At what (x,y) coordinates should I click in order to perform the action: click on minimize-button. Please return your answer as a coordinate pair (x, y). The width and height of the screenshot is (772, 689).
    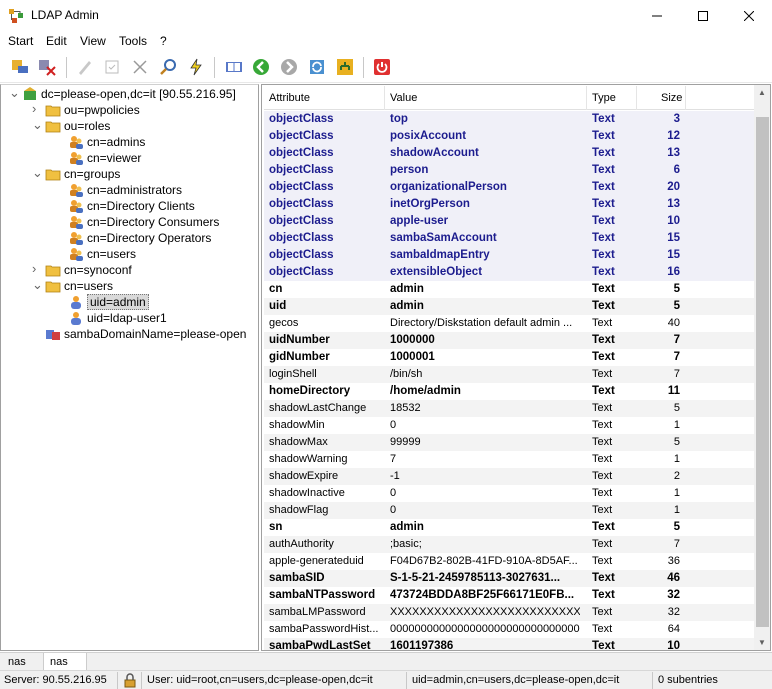
    Looking at the image, I should click on (657, 16).